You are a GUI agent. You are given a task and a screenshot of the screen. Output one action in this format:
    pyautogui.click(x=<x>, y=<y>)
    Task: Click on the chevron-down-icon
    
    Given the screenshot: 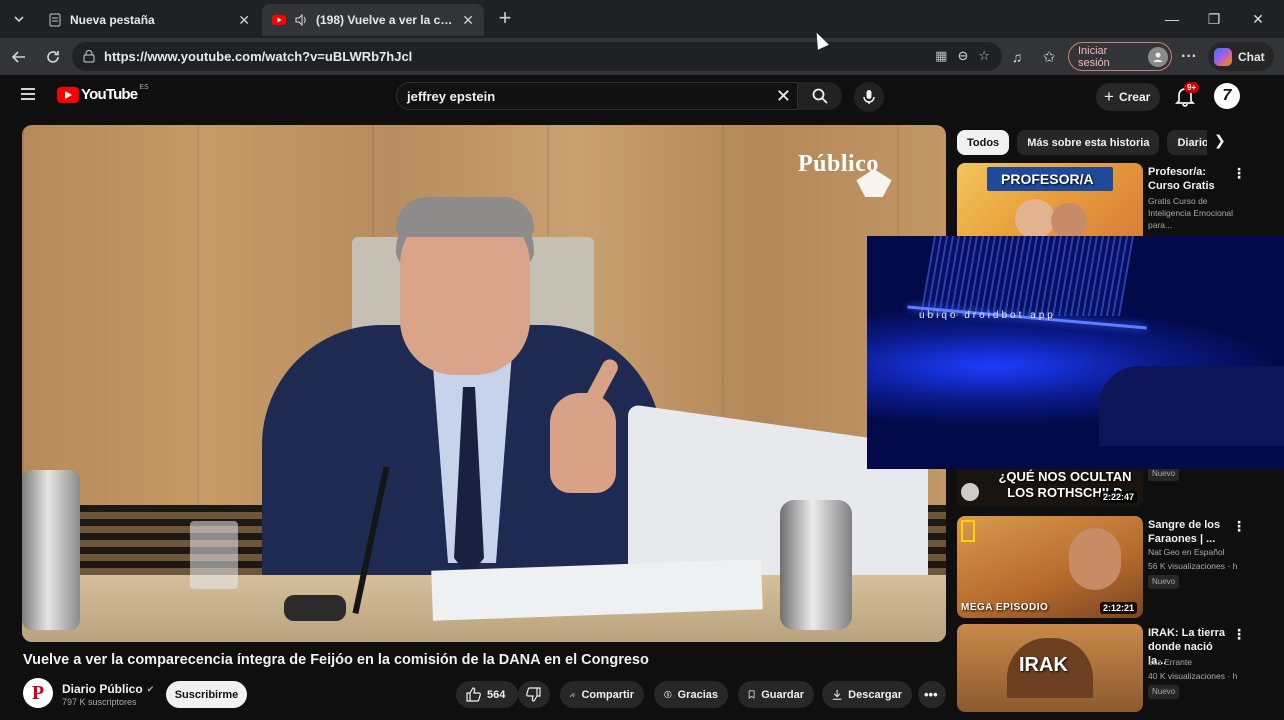 What is the action you would take?
    pyautogui.click(x=19, y=19)
    